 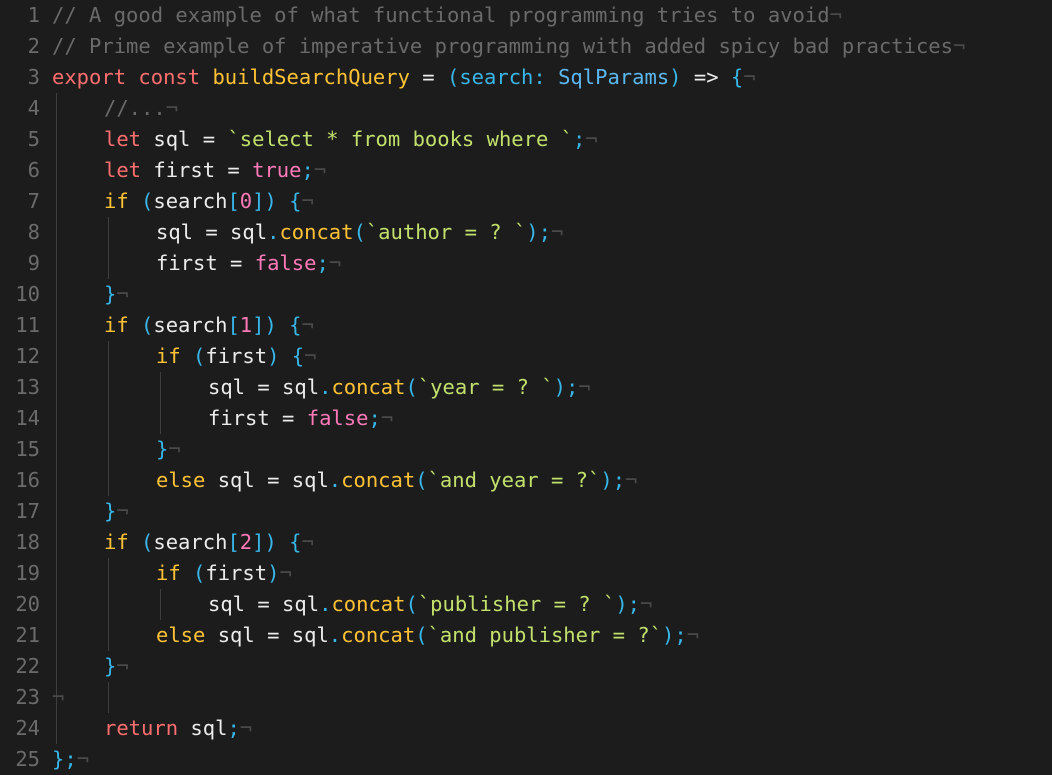 I want to click on line-number: 7, so click(x=33, y=201).